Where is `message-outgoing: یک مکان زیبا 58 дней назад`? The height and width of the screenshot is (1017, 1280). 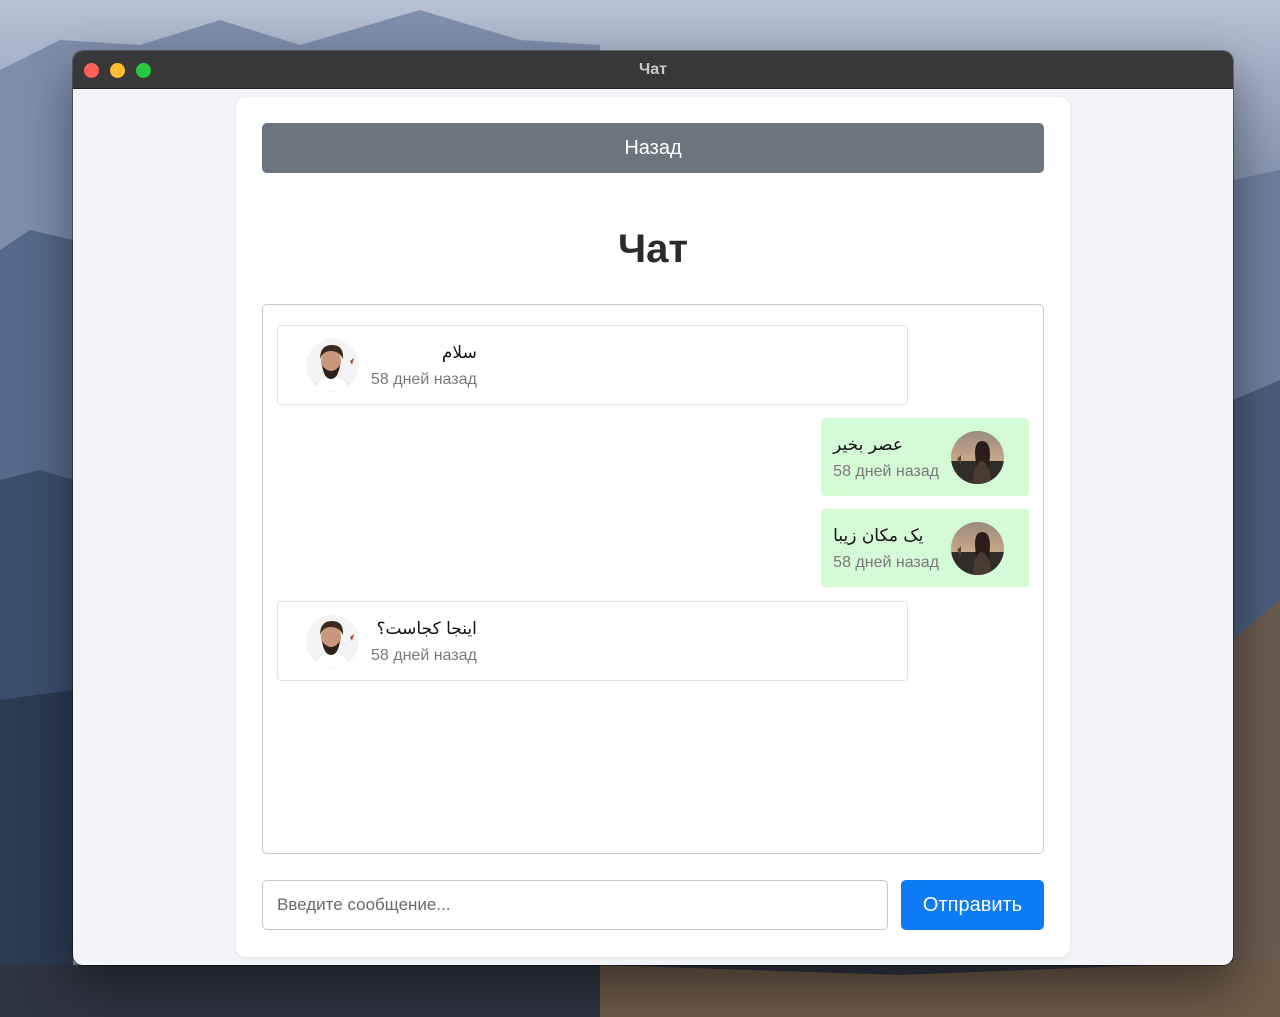 message-outgoing: یک مکان زیبا 58 дней назад is located at coordinates (925, 548).